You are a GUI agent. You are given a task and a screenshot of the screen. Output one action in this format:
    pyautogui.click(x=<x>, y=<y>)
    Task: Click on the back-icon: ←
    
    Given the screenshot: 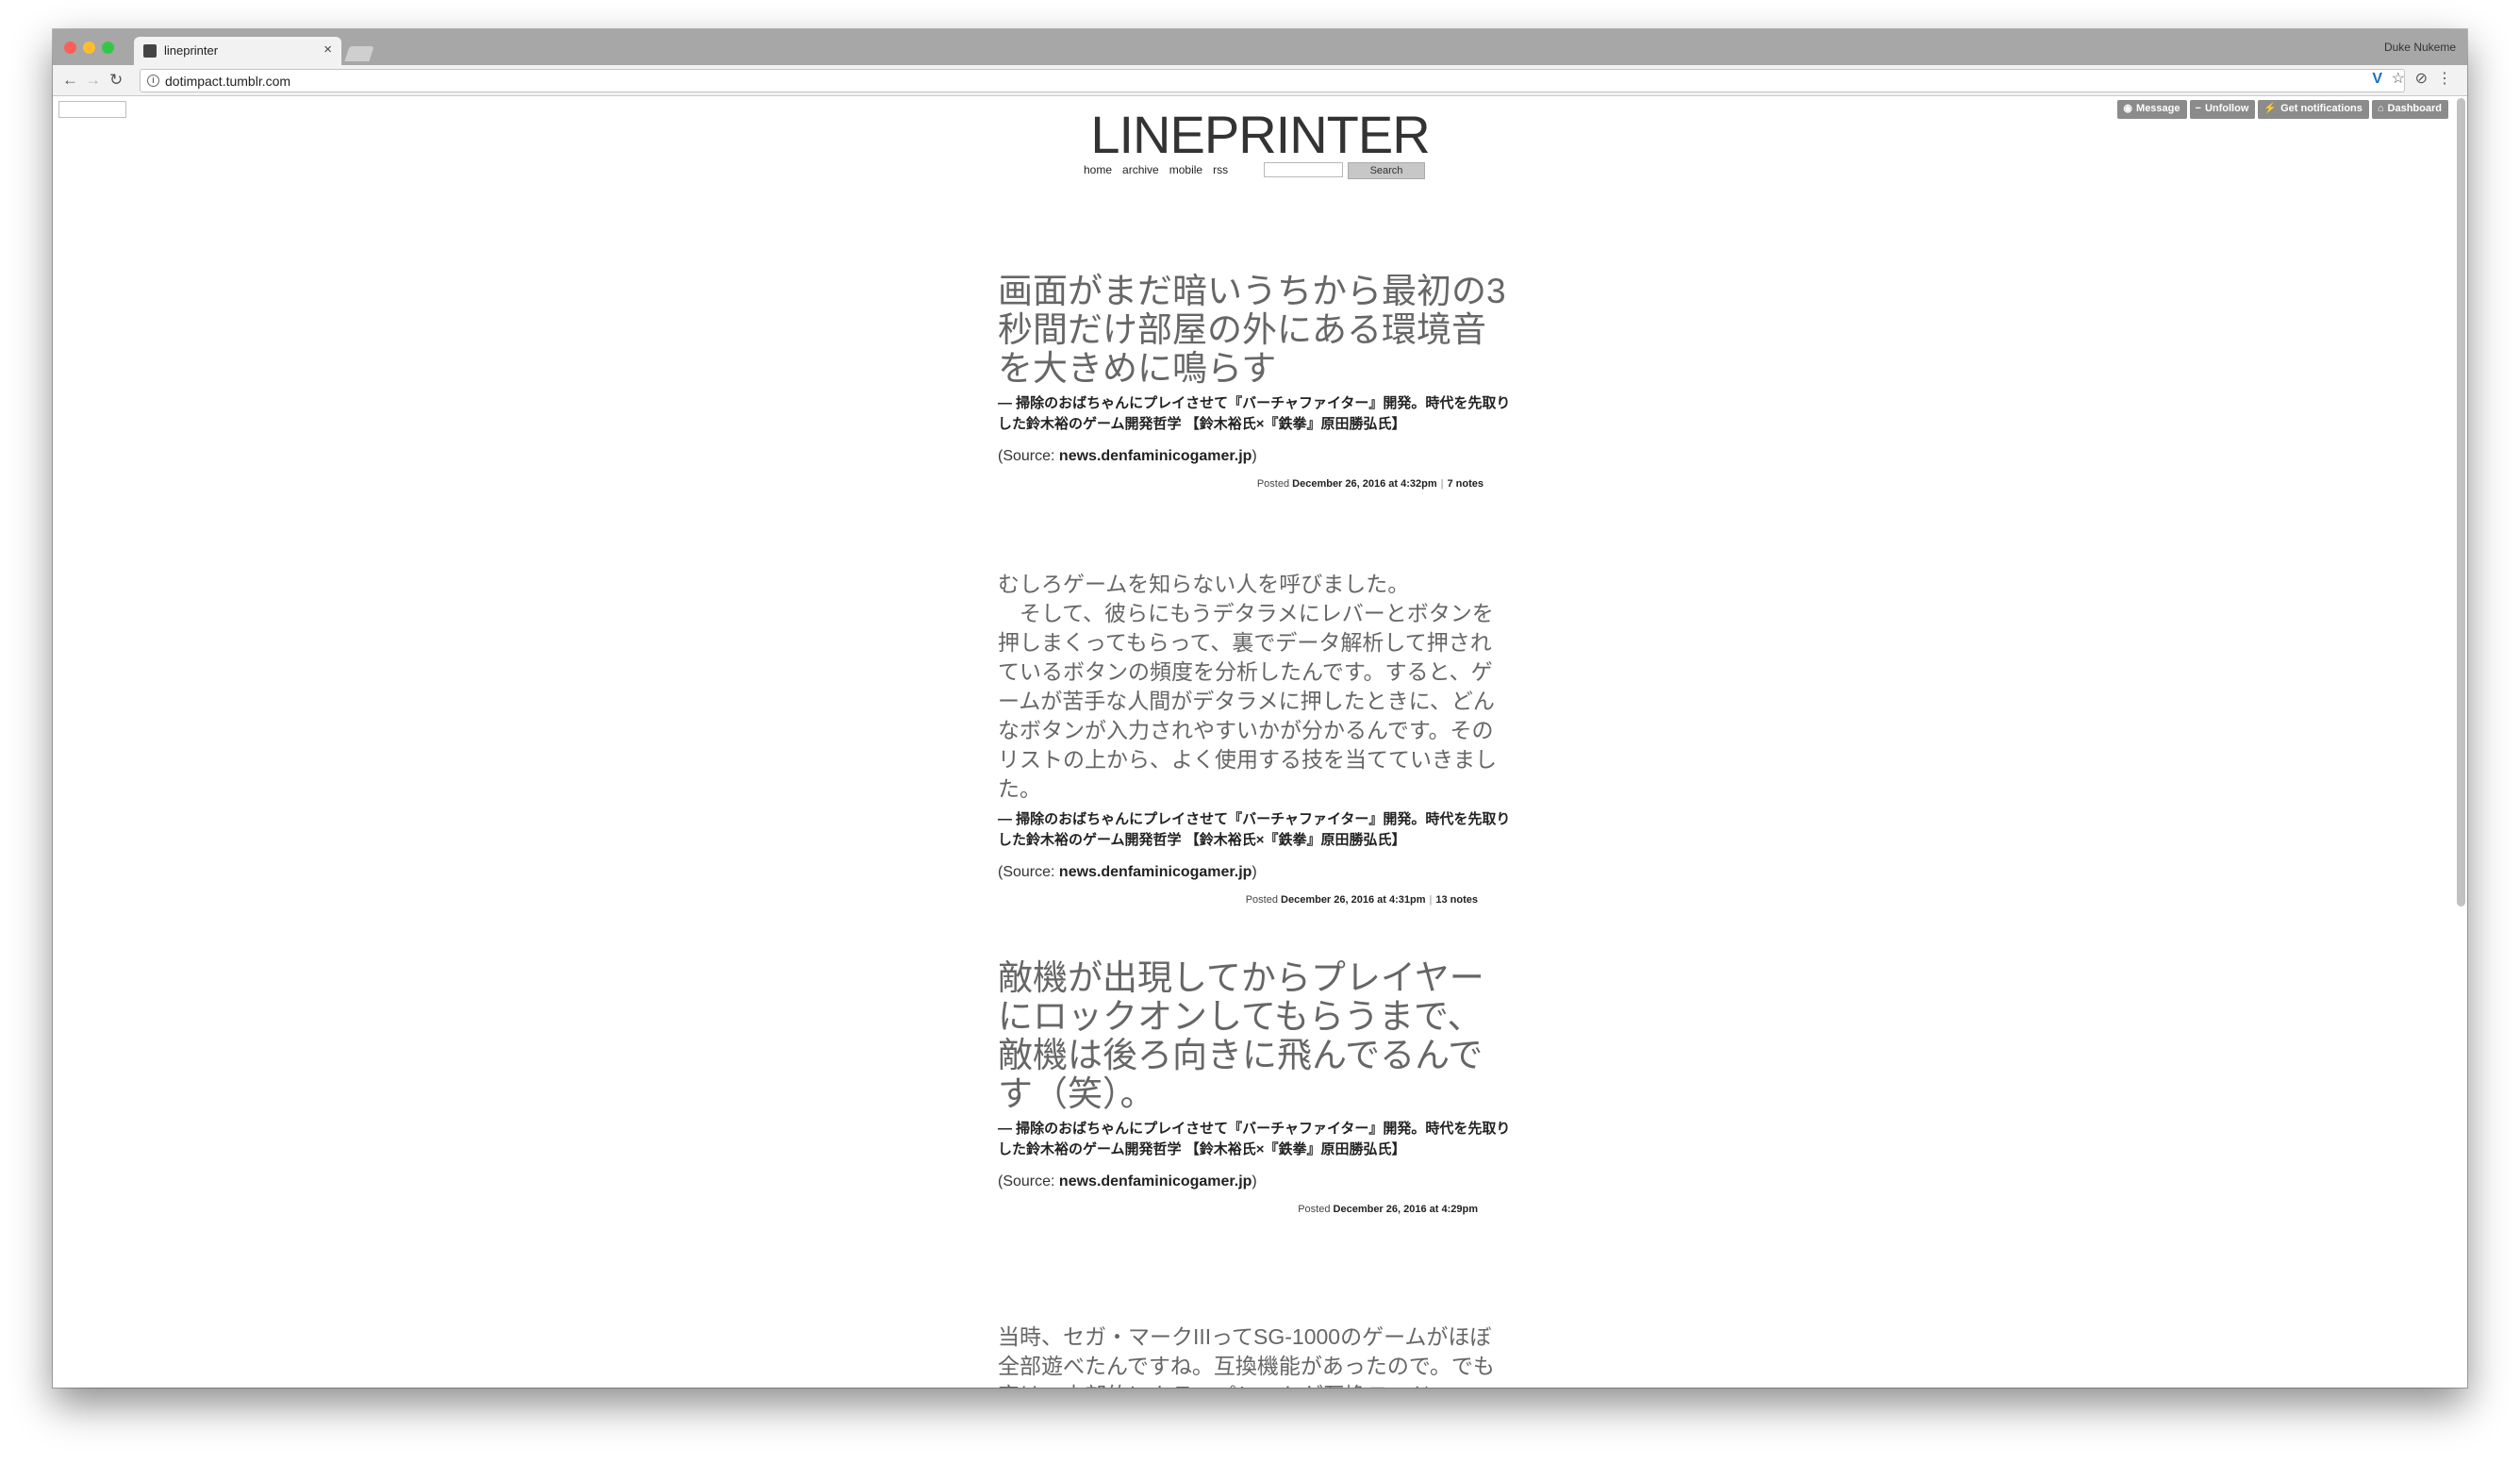 What is the action you would take?
    pyautogui.click(x=70, y=80)
    